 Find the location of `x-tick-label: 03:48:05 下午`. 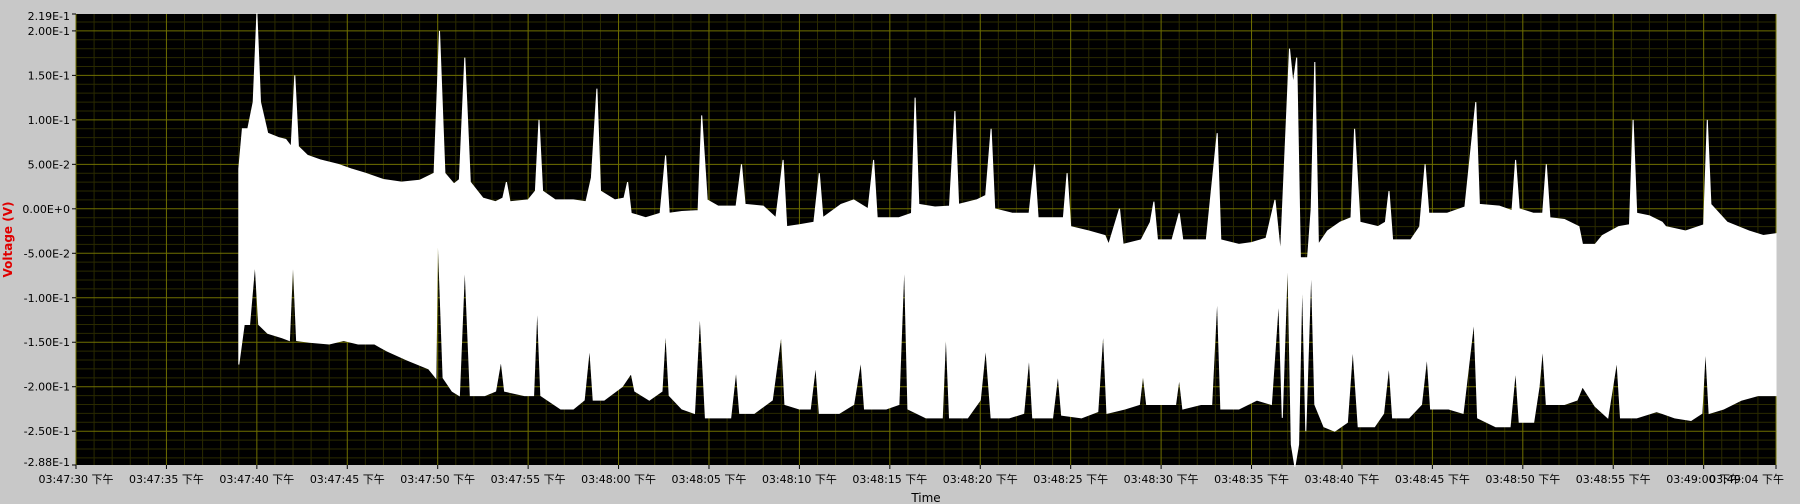

x-tick-label: 03:48:05 下午 is located at coordinates (709, 479).